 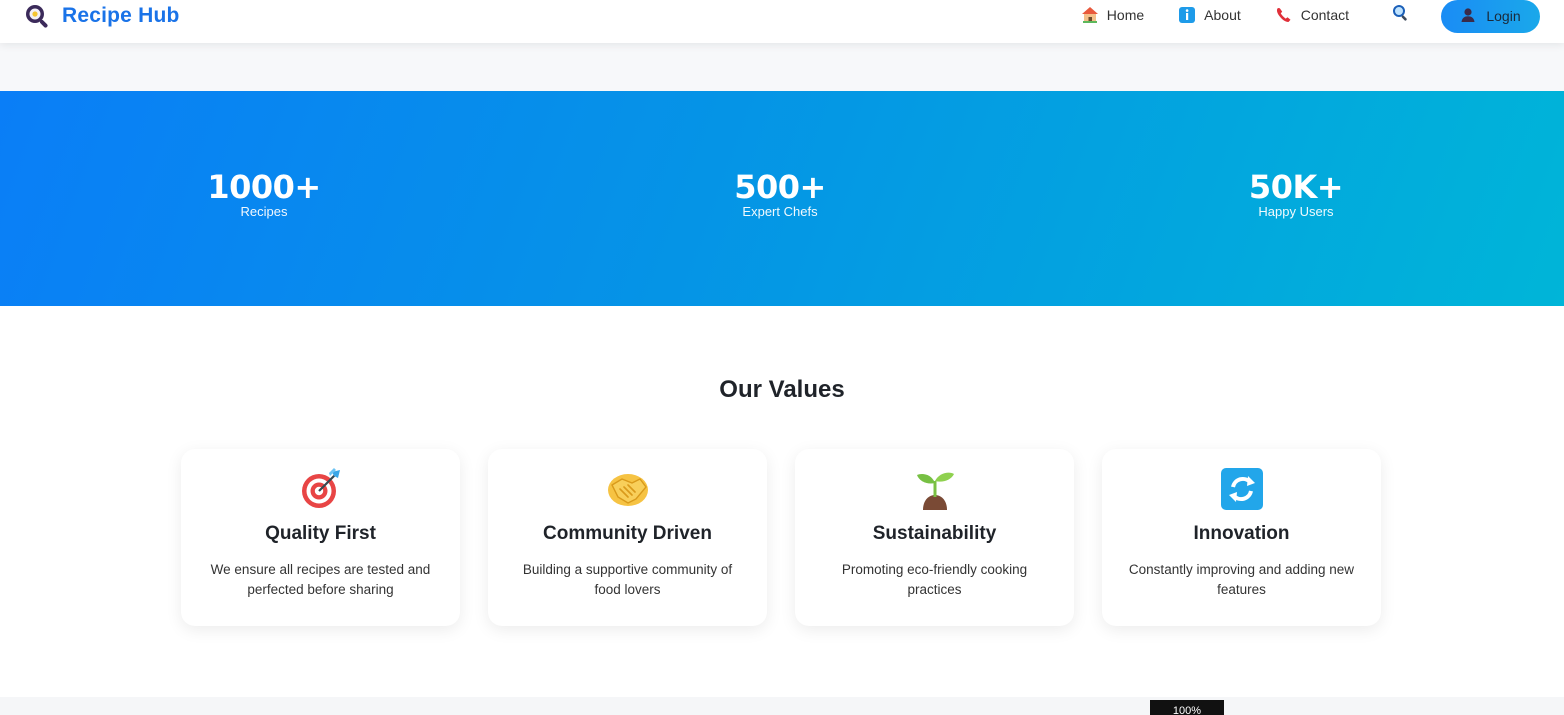 I want to click on card-title: Community Driven, so click(x=627, y=533).